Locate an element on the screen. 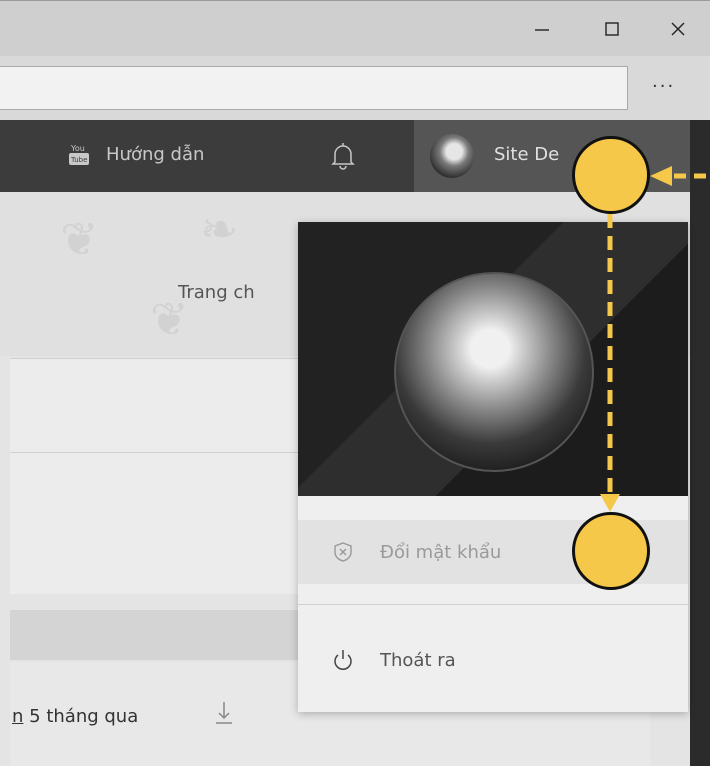 The image size is (710, 766). address-bar is located at coordinates (314, 88).